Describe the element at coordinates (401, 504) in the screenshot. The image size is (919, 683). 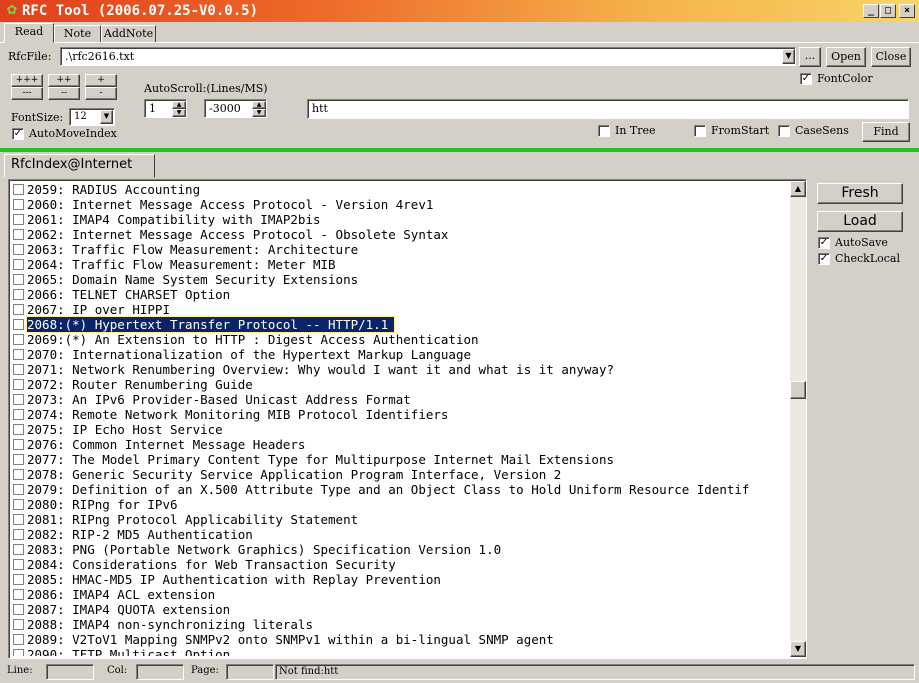
I see `list-item: 2080: RIPng for IPv6` at that location.